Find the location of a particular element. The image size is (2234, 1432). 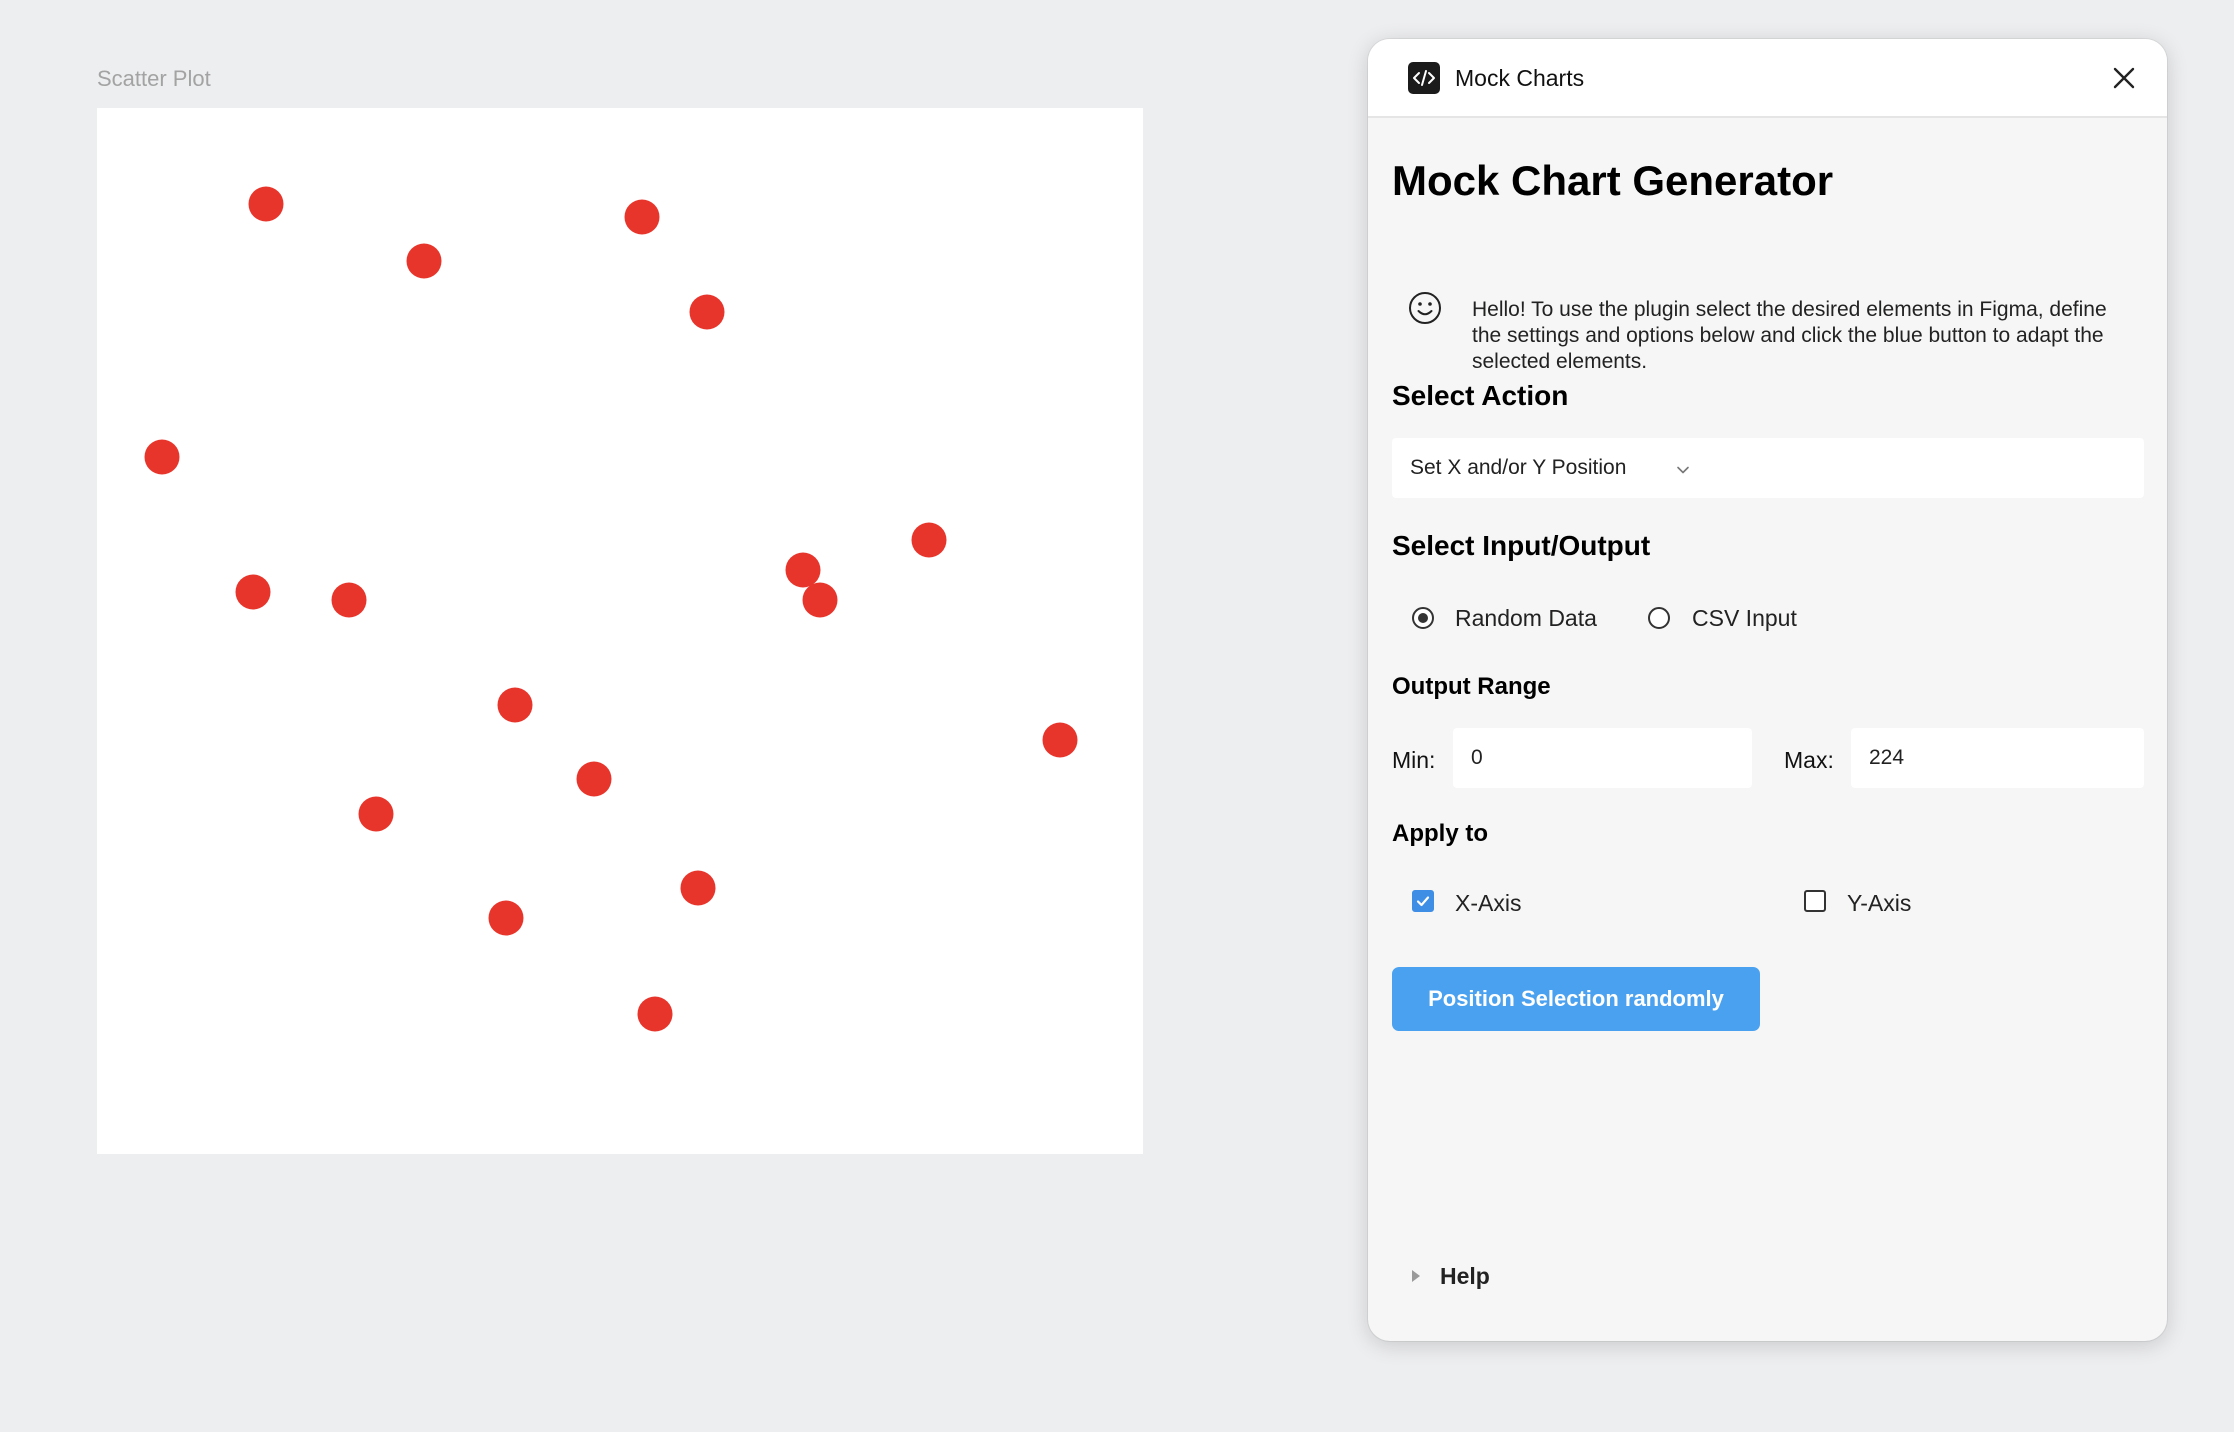

action-select: Set X and/or Y Position is located at coordinates (1768, 468).